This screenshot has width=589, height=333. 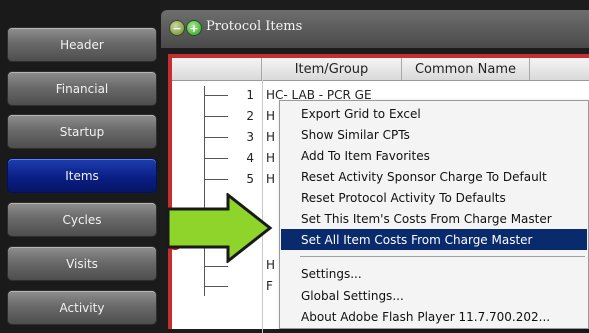 I want to click on nav-cycles-button: Cycles, so click(x=82, y=219).